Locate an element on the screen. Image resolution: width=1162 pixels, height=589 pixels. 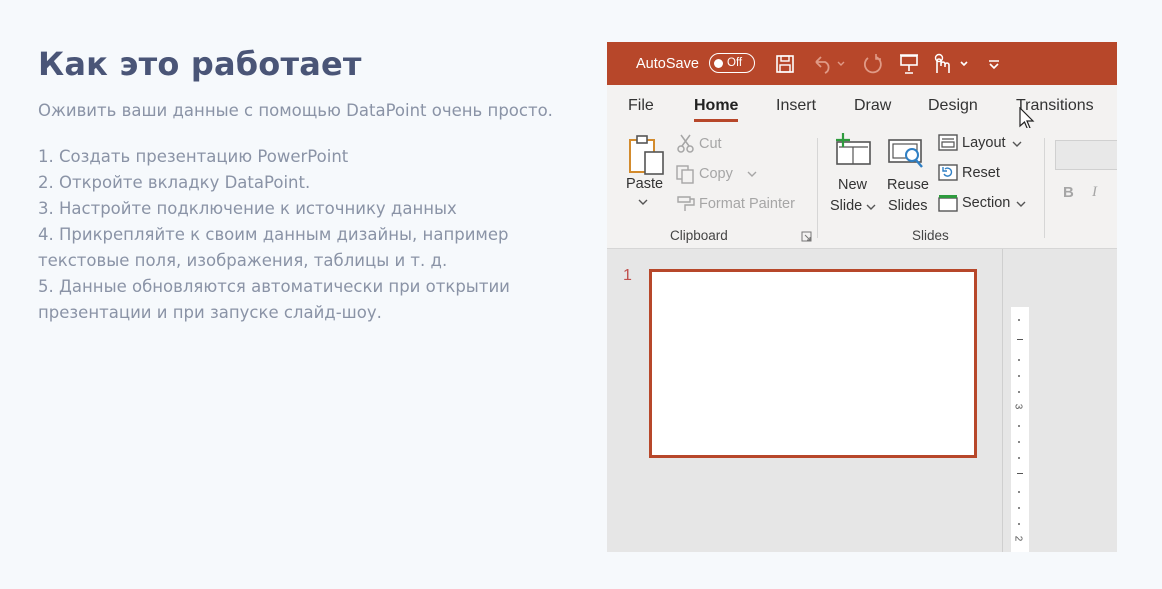
present-icon is located at coordinates (909, 63).